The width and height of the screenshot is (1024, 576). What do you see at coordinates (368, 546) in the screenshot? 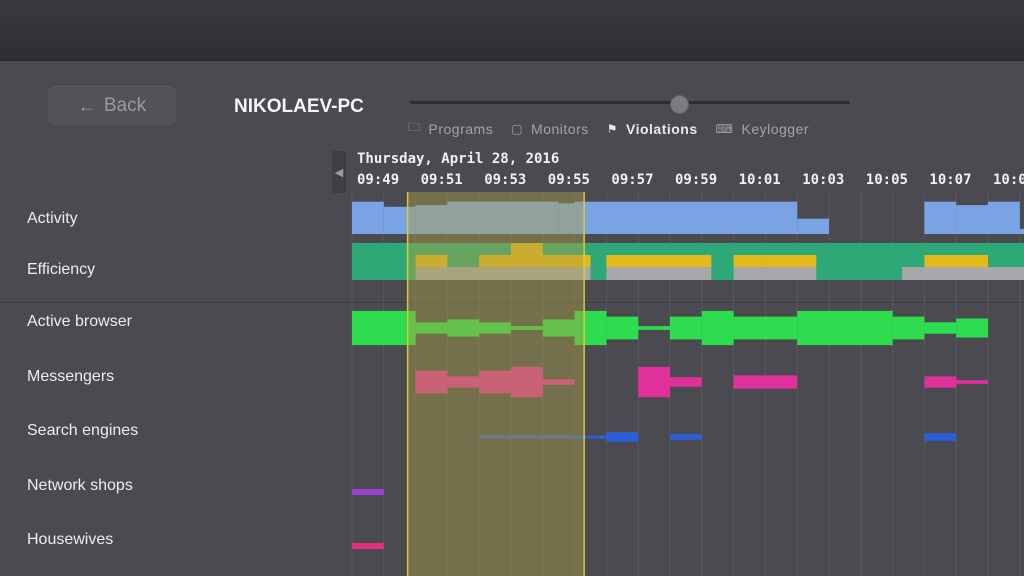
I see `housewives-usage-bar` at bounding box center [368, 546].